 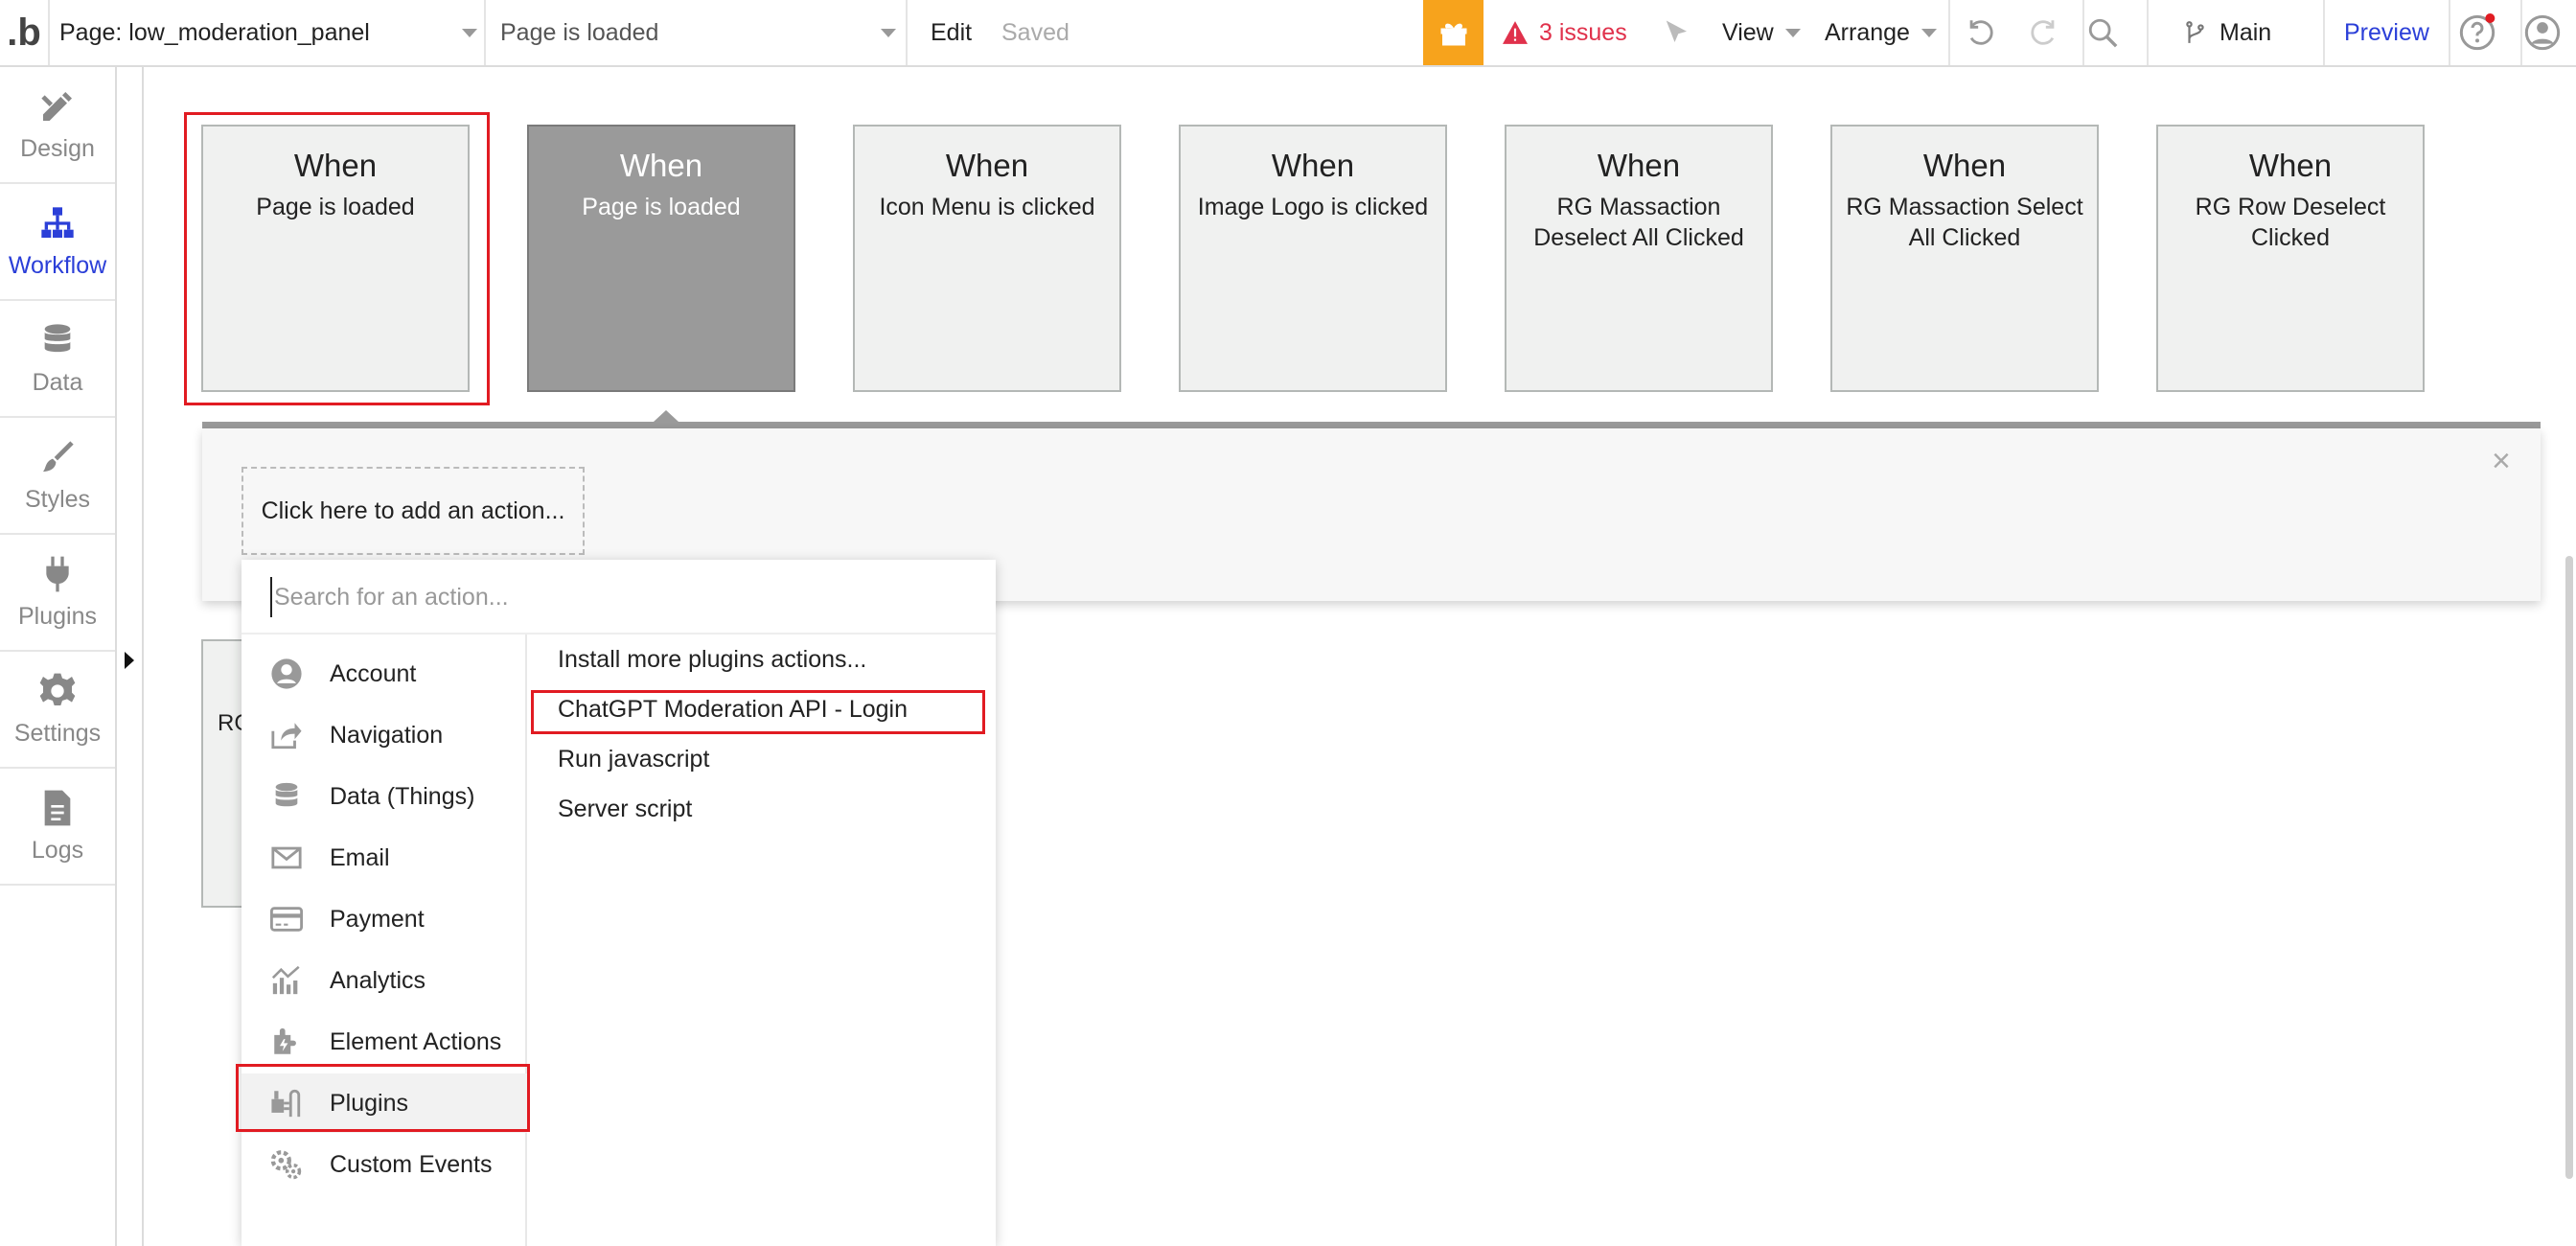 What do you see at coordinates (2501, 461) in the screenshot?
I see `close-icon: ×` at bounding box center [2501, 461].